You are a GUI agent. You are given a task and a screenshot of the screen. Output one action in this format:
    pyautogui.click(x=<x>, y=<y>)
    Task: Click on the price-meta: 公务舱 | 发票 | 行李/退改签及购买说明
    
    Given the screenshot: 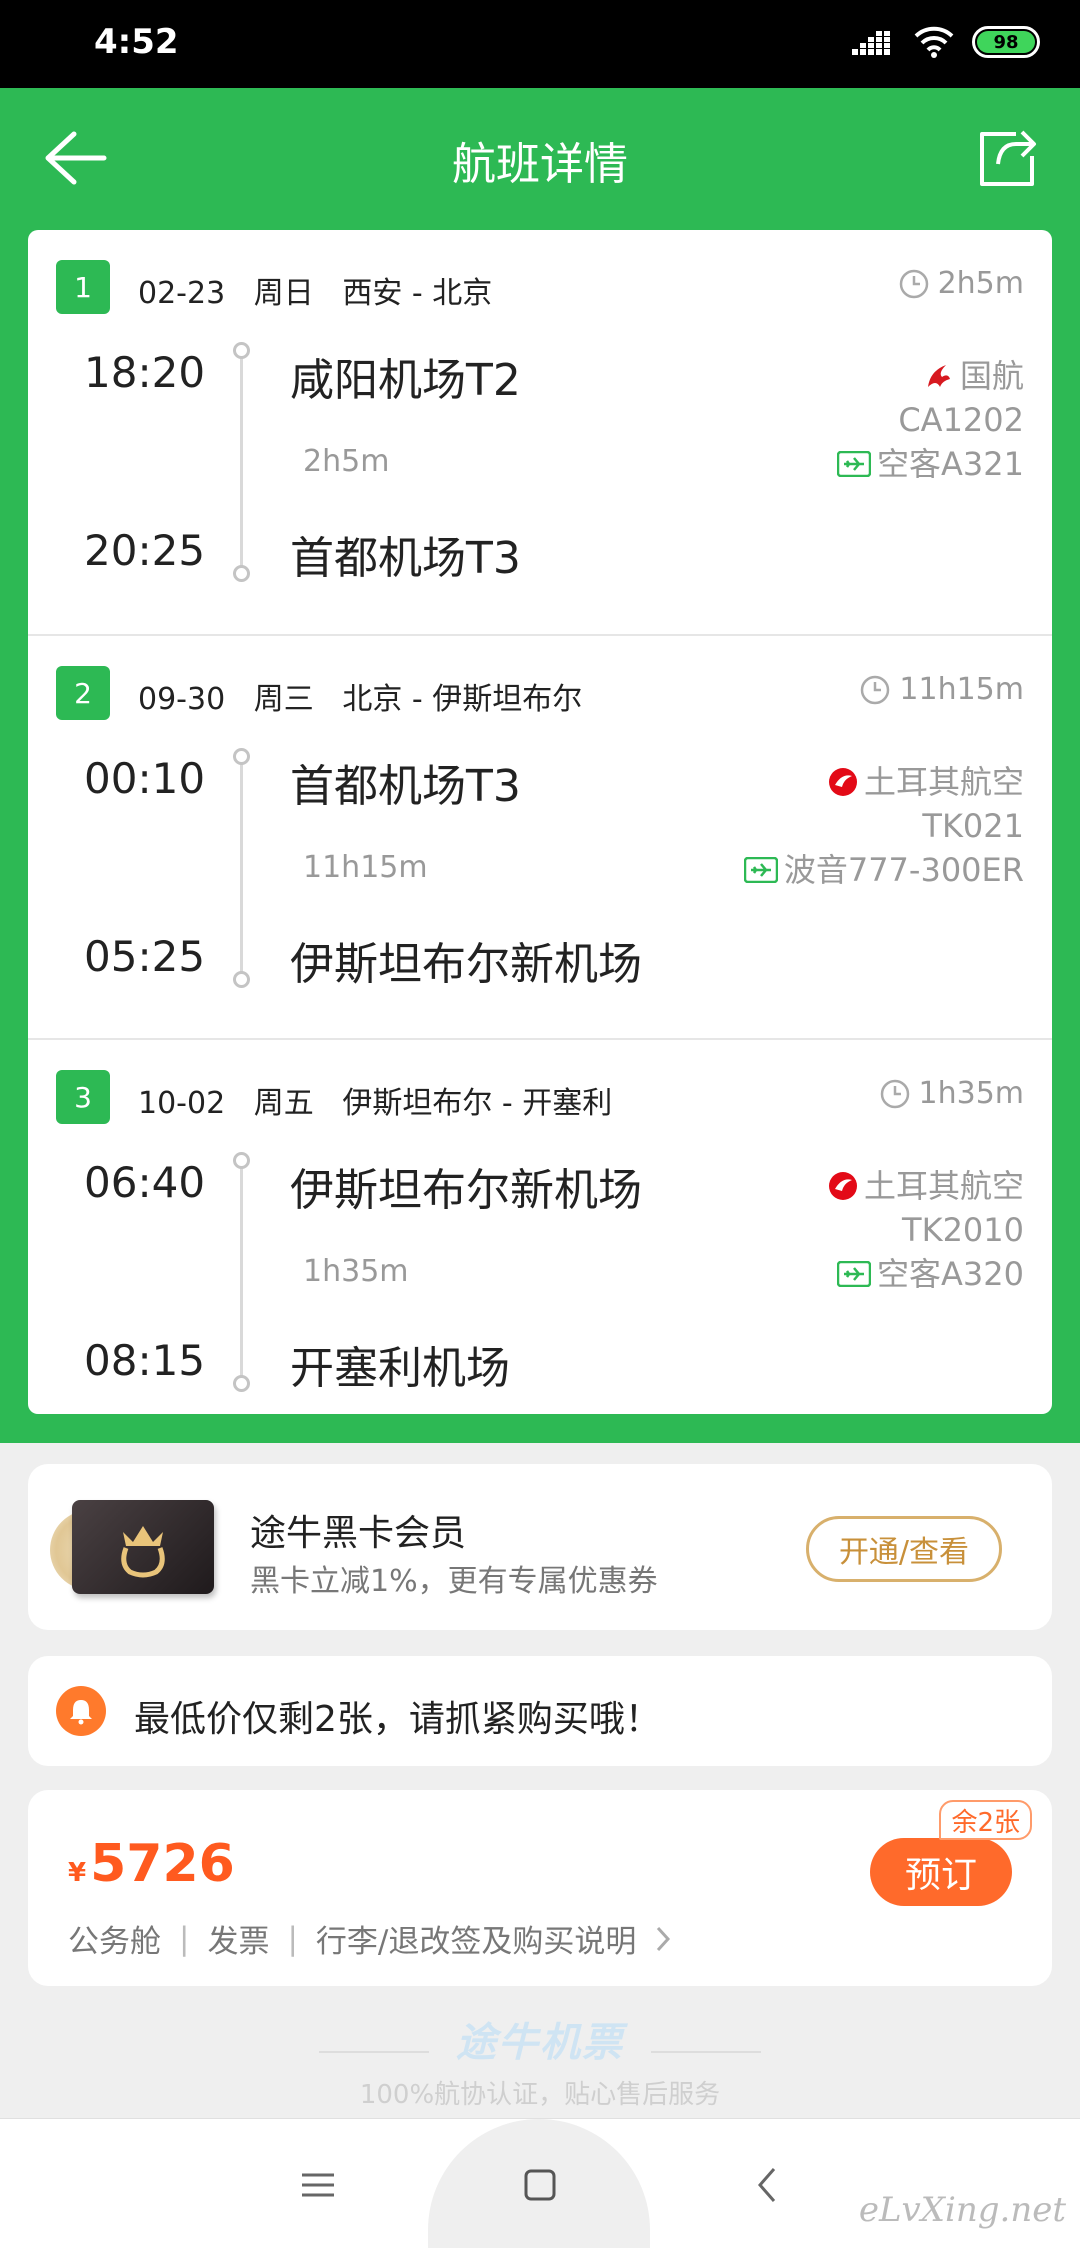 What is the action you would take?
    pyautogui.click(x=370, y=1938)
    